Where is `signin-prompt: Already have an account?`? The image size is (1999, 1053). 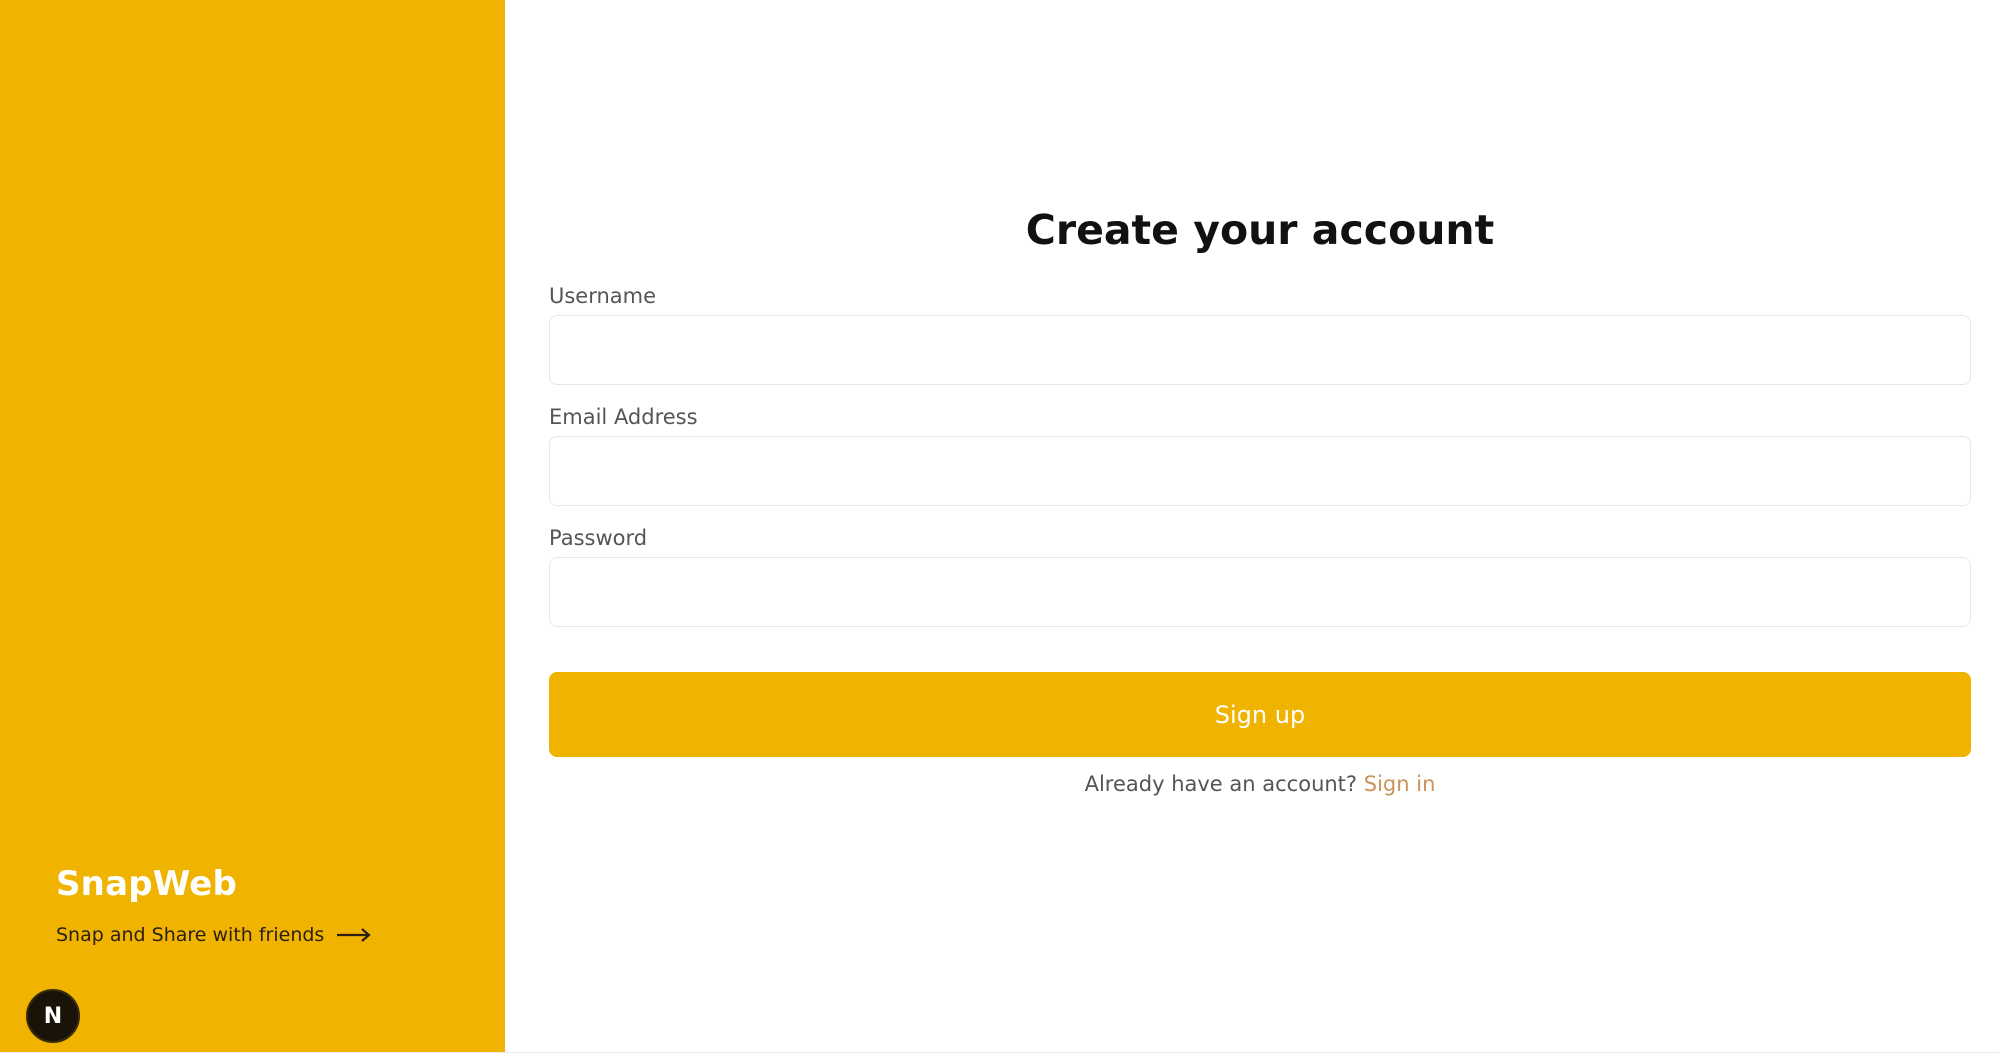 signin-prompt: Already have an account? is located at coordinates (1221, 784).